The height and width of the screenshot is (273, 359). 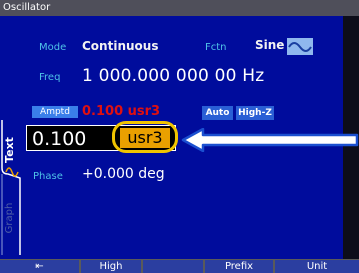 What do you see at coordinates (121, 111) in the screenshot?
I see `amplitude-current-value: 0.100 usr3` at bounding box center [121, 111].